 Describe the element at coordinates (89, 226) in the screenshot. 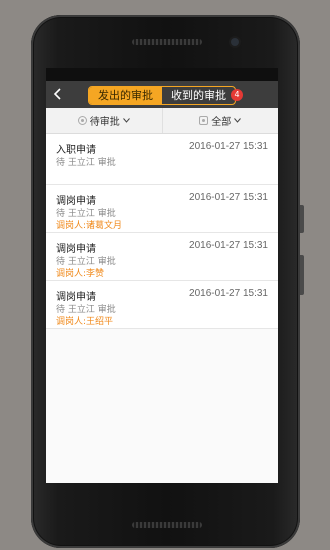

I see `item-transferee: 调岗人:诸葛文月` at that location.